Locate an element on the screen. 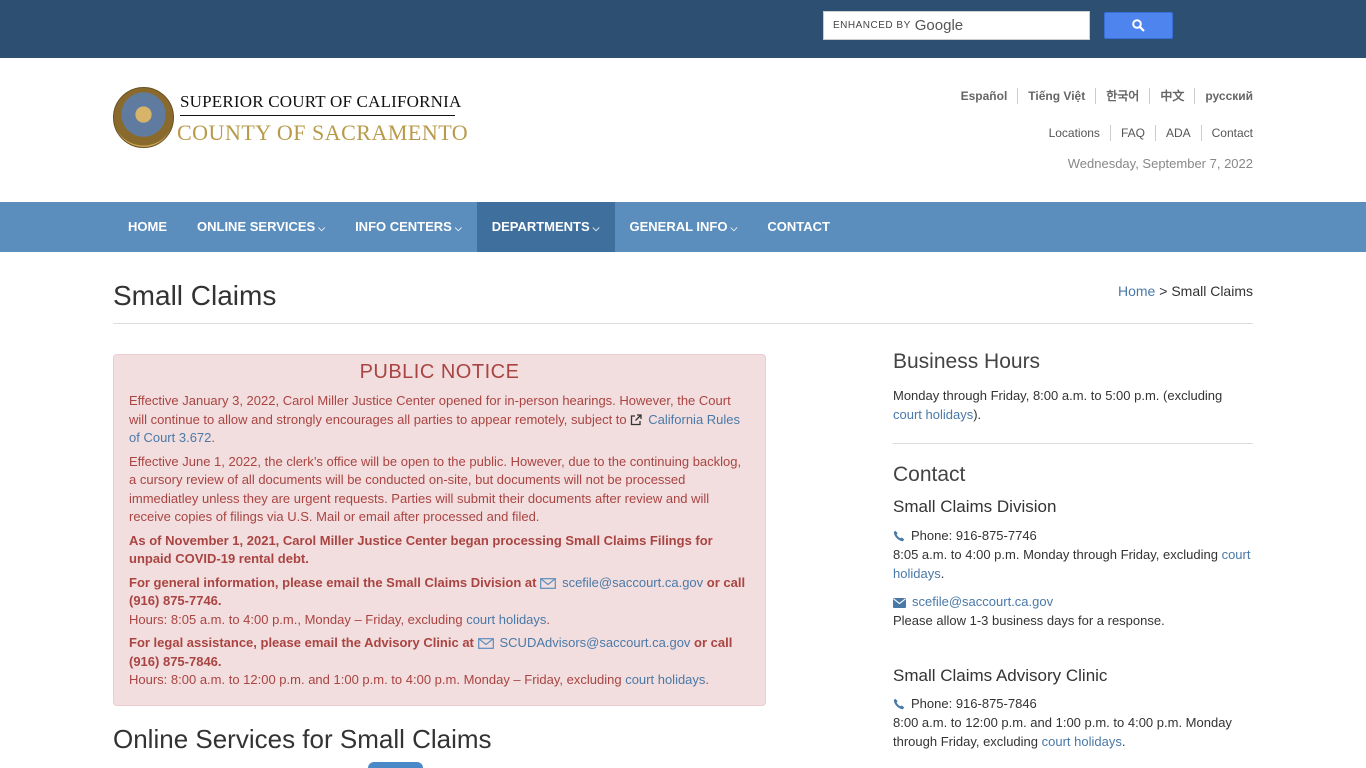 This screenshot has width=1366, height=768. division-phone: Phone: 916-875-7746 is located at coordinates (1073, 535).